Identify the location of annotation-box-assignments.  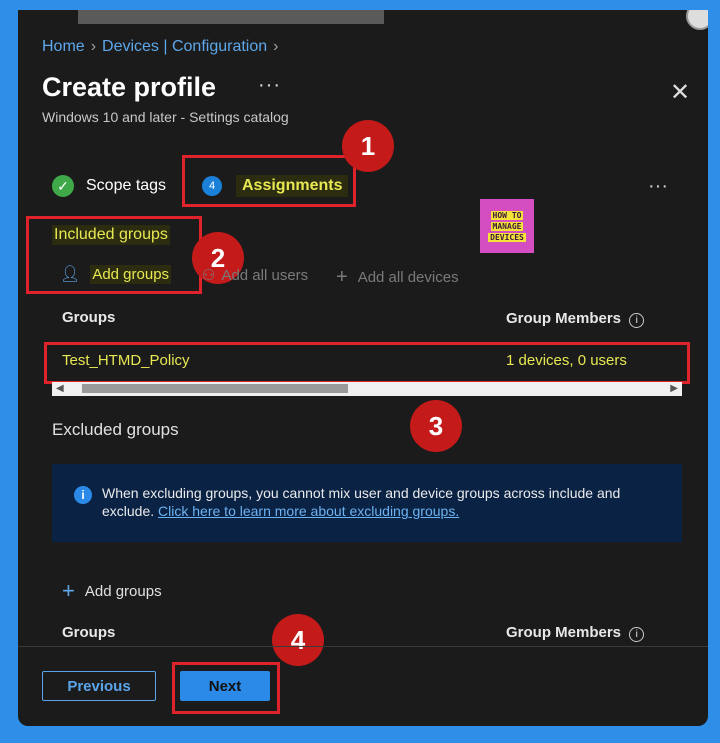
(269, 181).